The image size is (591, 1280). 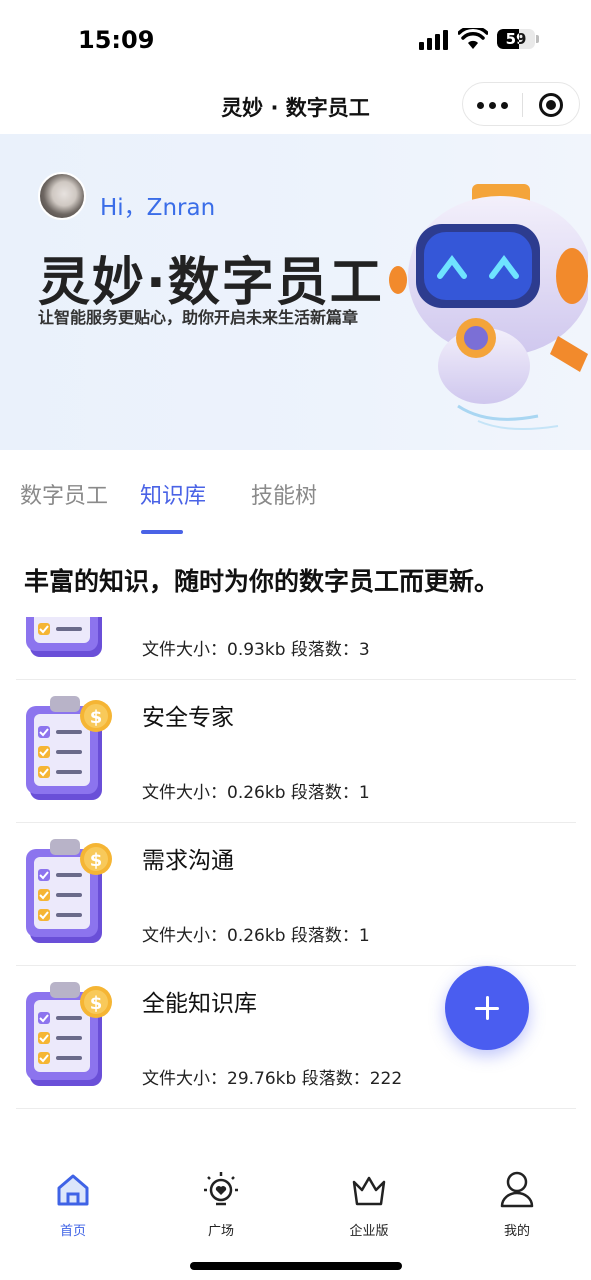 What do you see at coordinates (516, 1231) in the screenshot?
I see `tabbar-label: 我的` at bounding box center [516, 1231].